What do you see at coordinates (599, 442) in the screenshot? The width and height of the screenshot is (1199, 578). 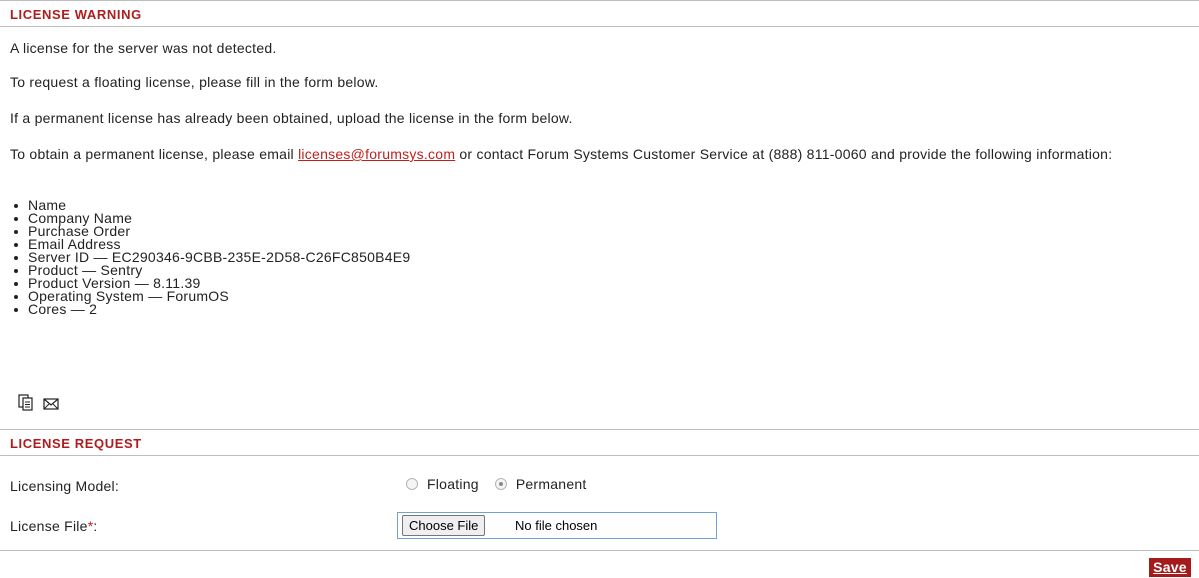 I see `license-request-header: LICENSE REQUEST` at bounding box center [599, 442].